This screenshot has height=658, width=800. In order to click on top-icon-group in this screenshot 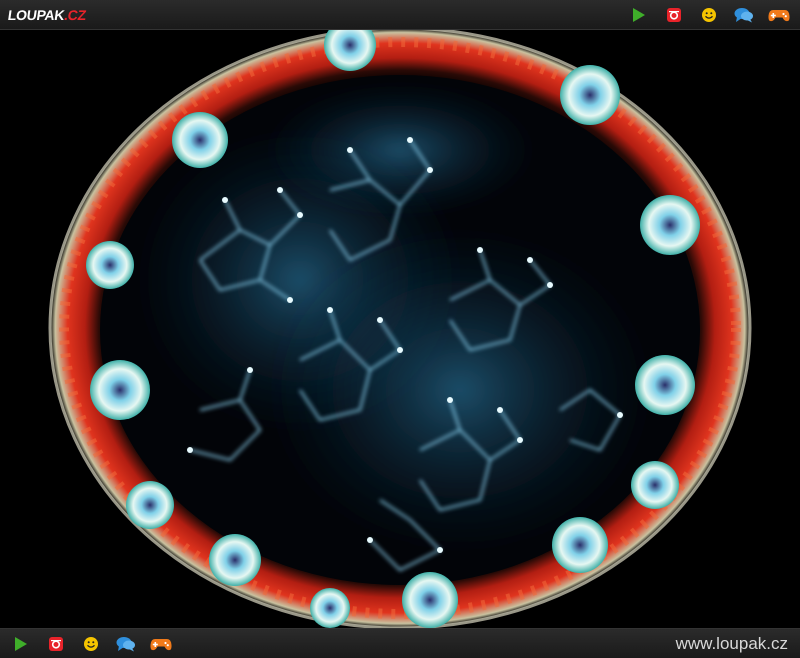, I will do `click(709, 15)`.